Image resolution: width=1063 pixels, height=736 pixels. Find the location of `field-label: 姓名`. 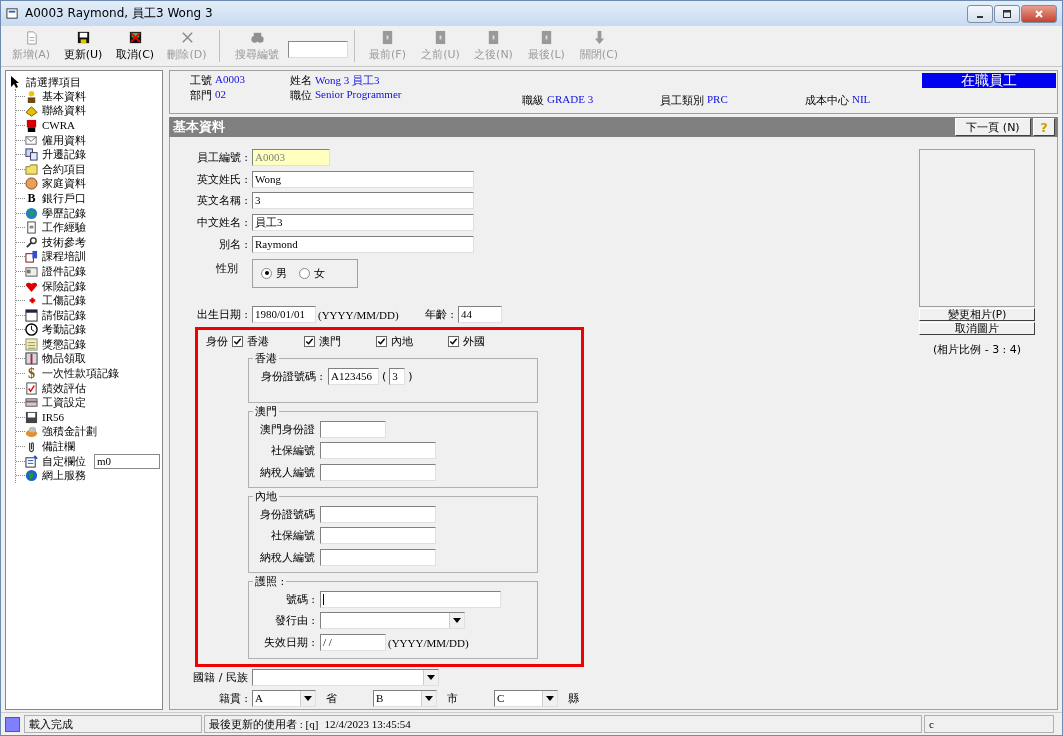

field-label: 姓名 is located at coordinates (301, 80).